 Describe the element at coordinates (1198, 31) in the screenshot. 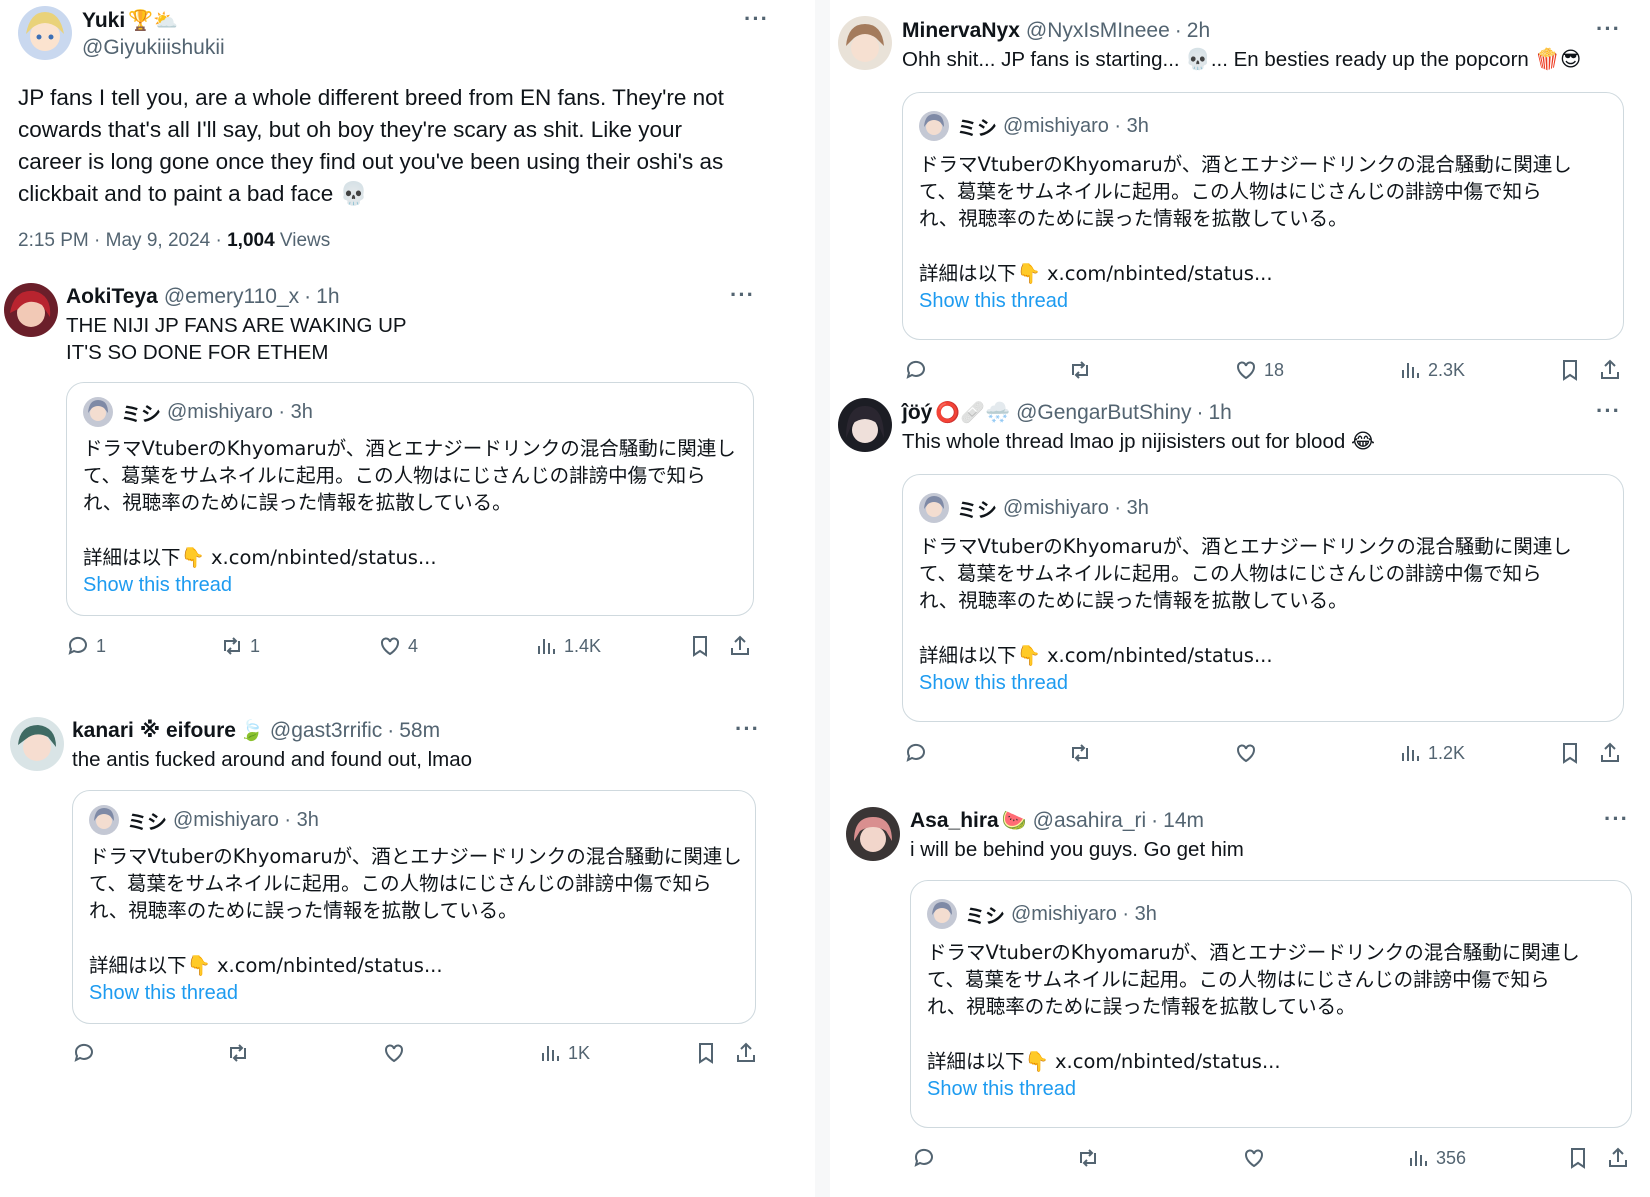

I see `reply-time: 2h` at that location.